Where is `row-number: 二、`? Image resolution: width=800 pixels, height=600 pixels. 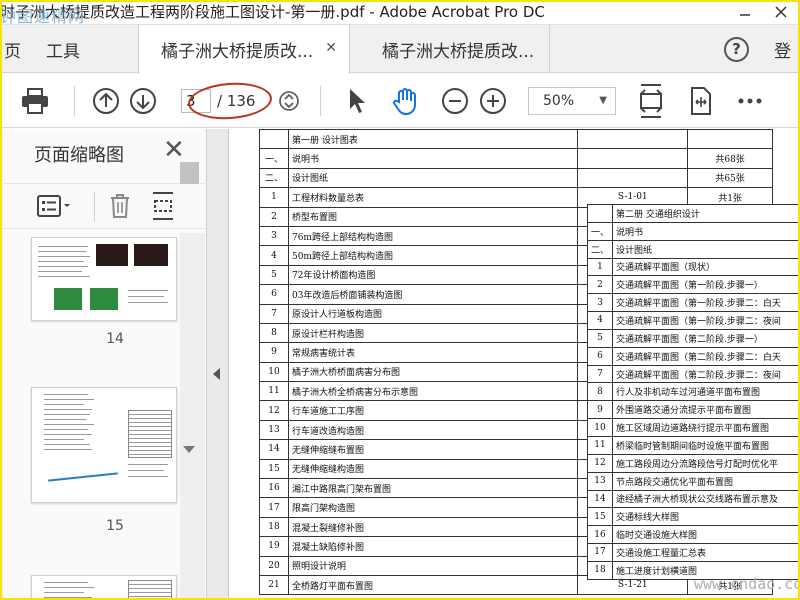
row-number: 二、 is located at coordinates (274, 178).